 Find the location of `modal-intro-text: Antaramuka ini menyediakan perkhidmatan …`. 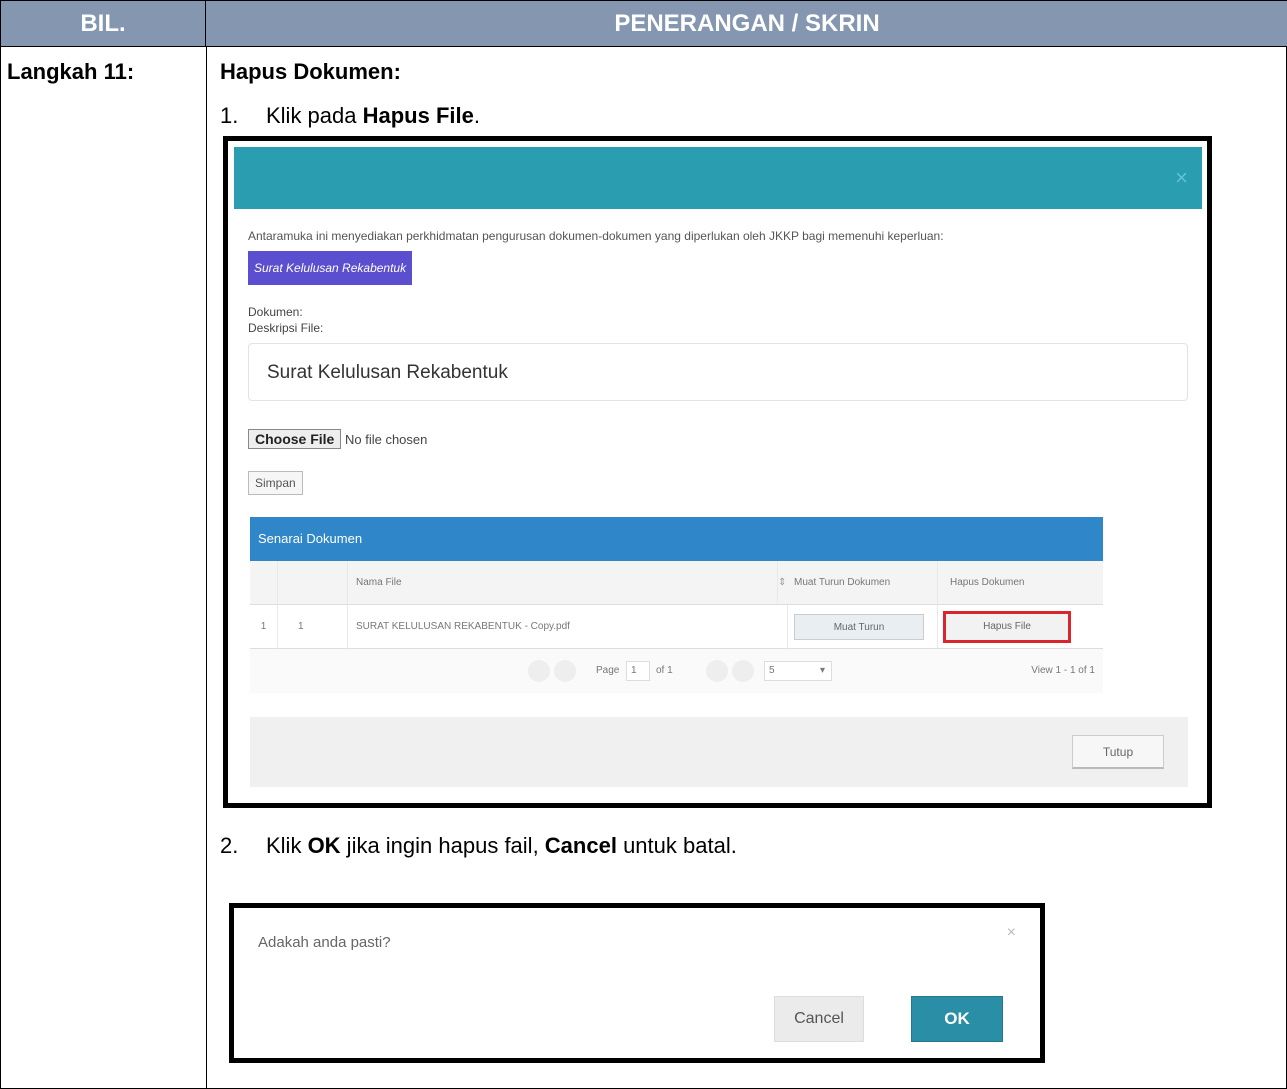

modal-intro-text: Antaramuka ini menyediakan perkhidmatan … is located at coordinates (596, 236).